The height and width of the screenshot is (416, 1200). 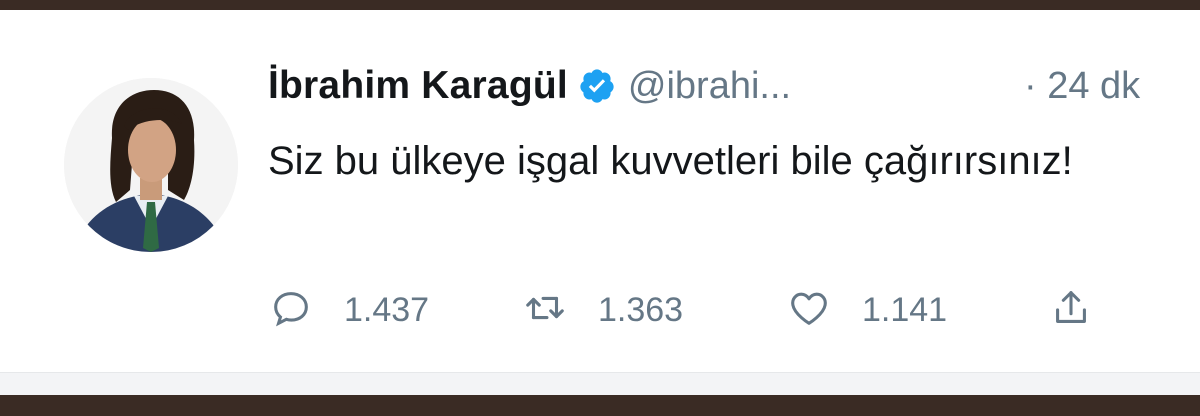 I want to click on share-button, so click(x=1071, y=310).